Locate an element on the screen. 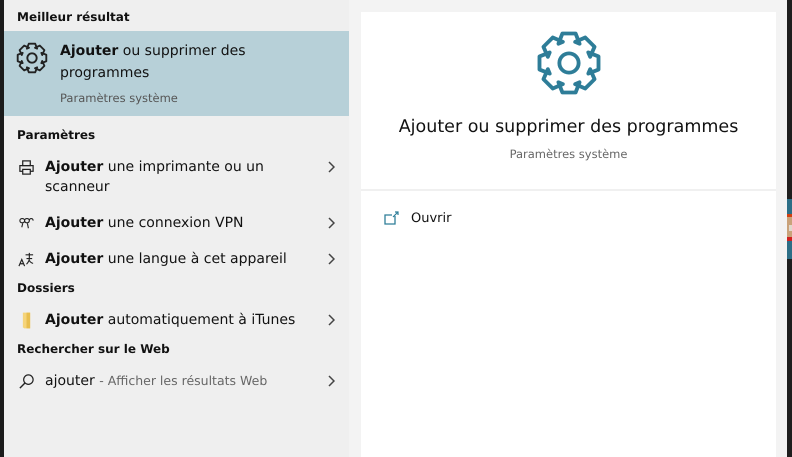 The height and width of the screenshot is (457, 792). printer-icon is located at coordinates (26, 167).